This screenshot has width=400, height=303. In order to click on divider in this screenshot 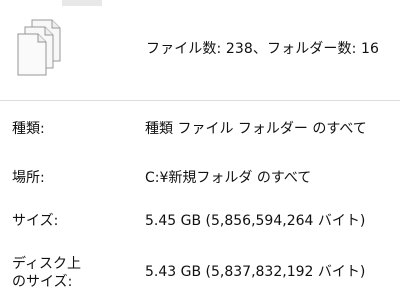, I will do `click(200, 100)`.